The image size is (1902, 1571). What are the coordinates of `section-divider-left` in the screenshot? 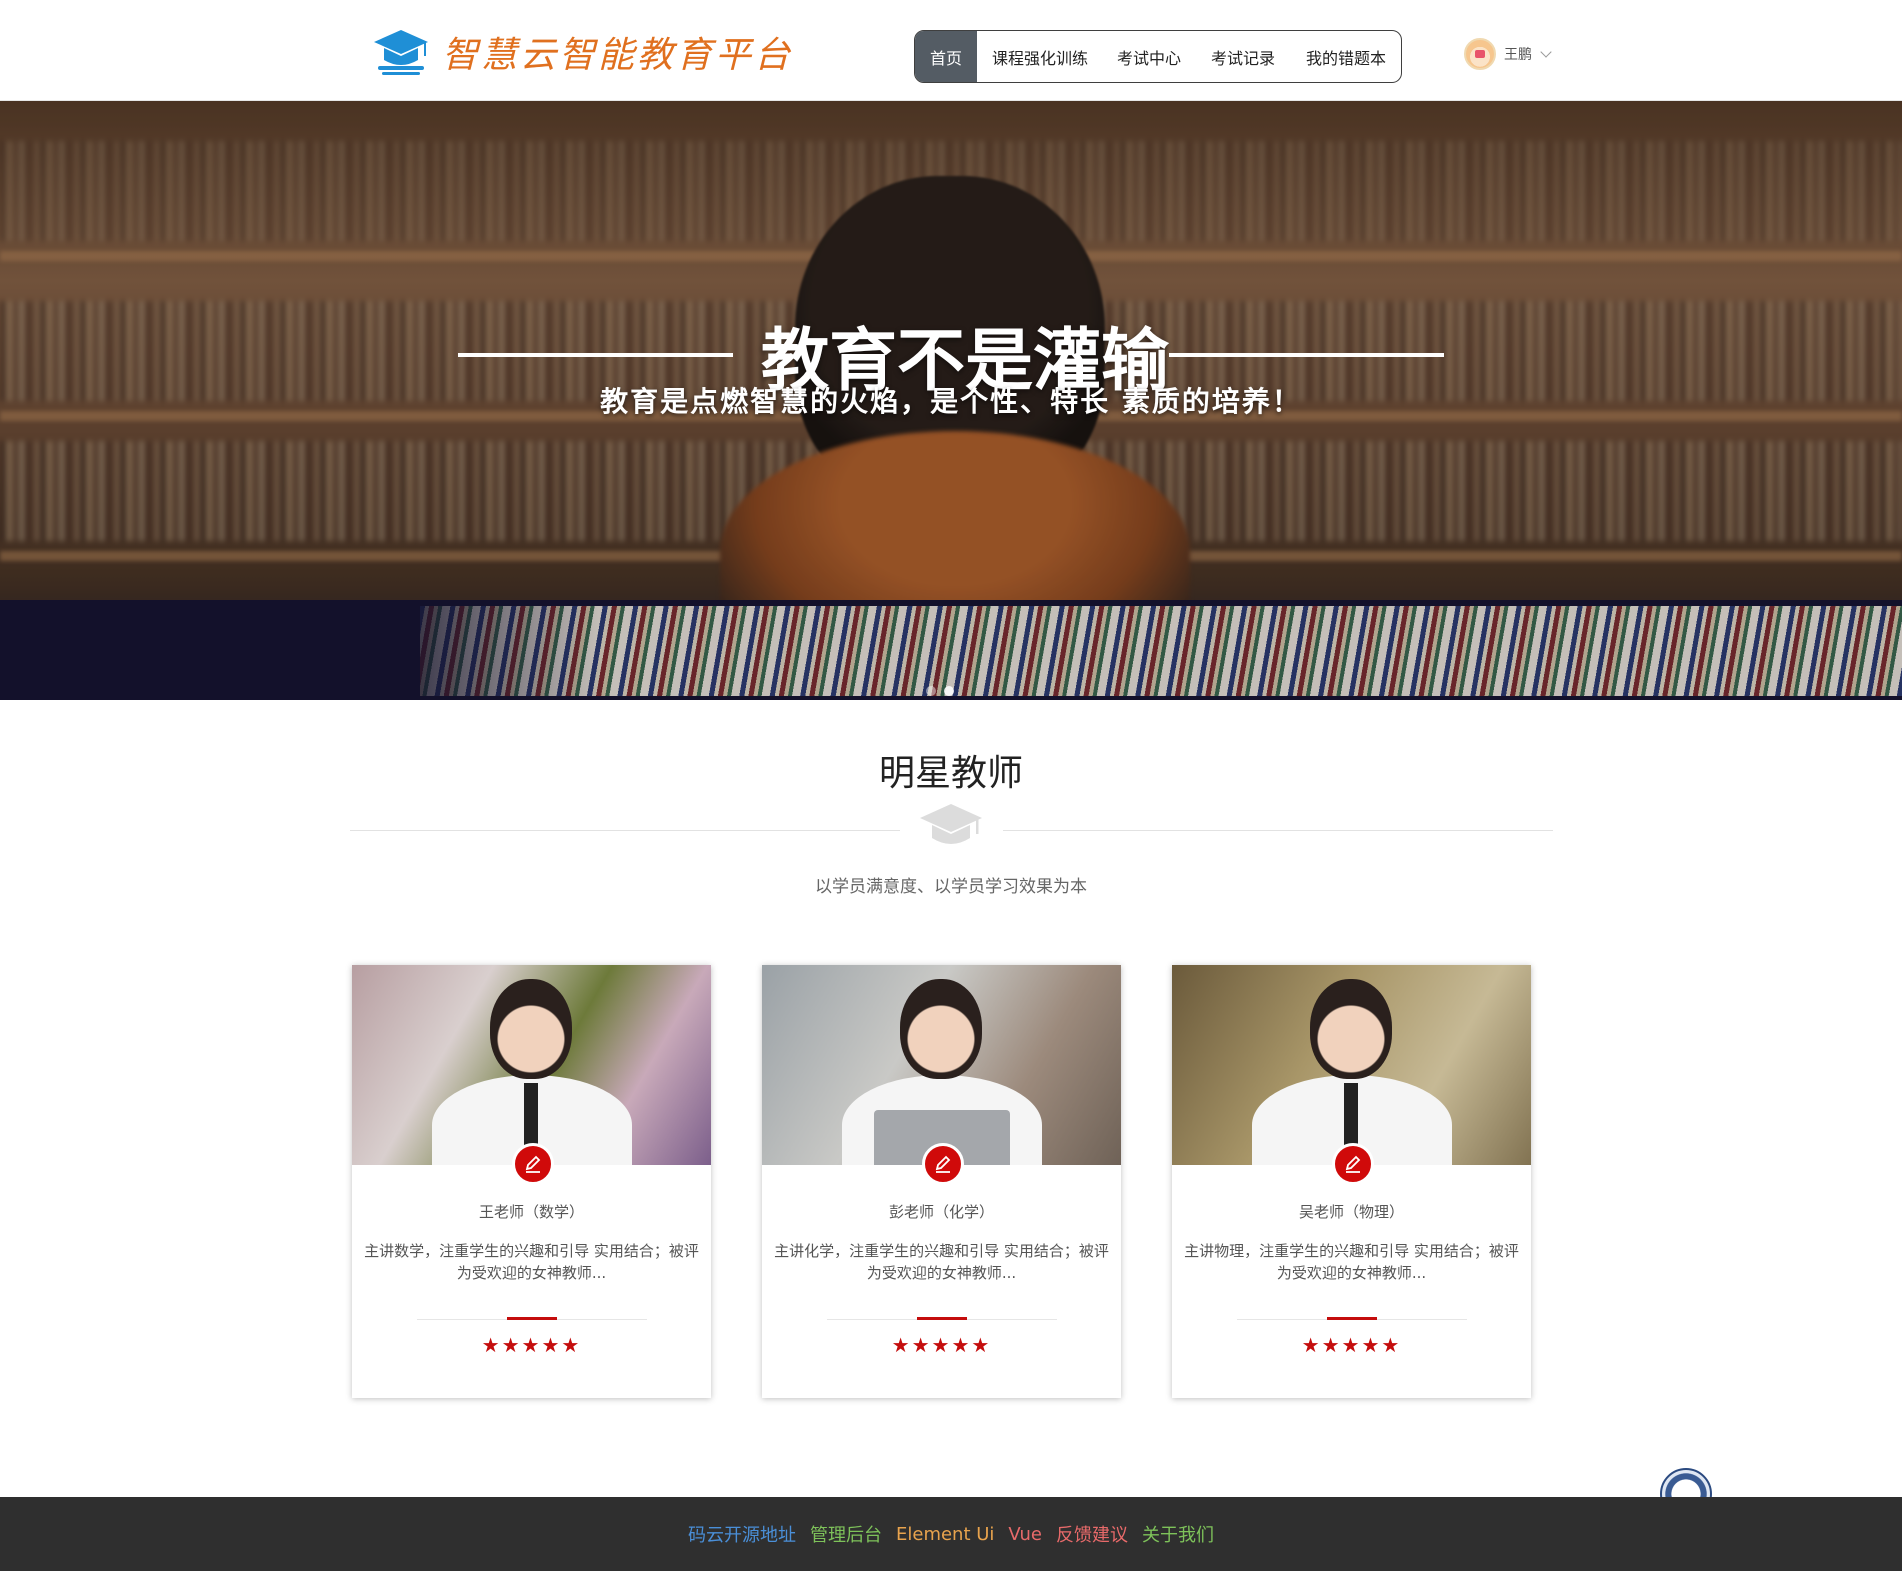 It's located at (625, 830).